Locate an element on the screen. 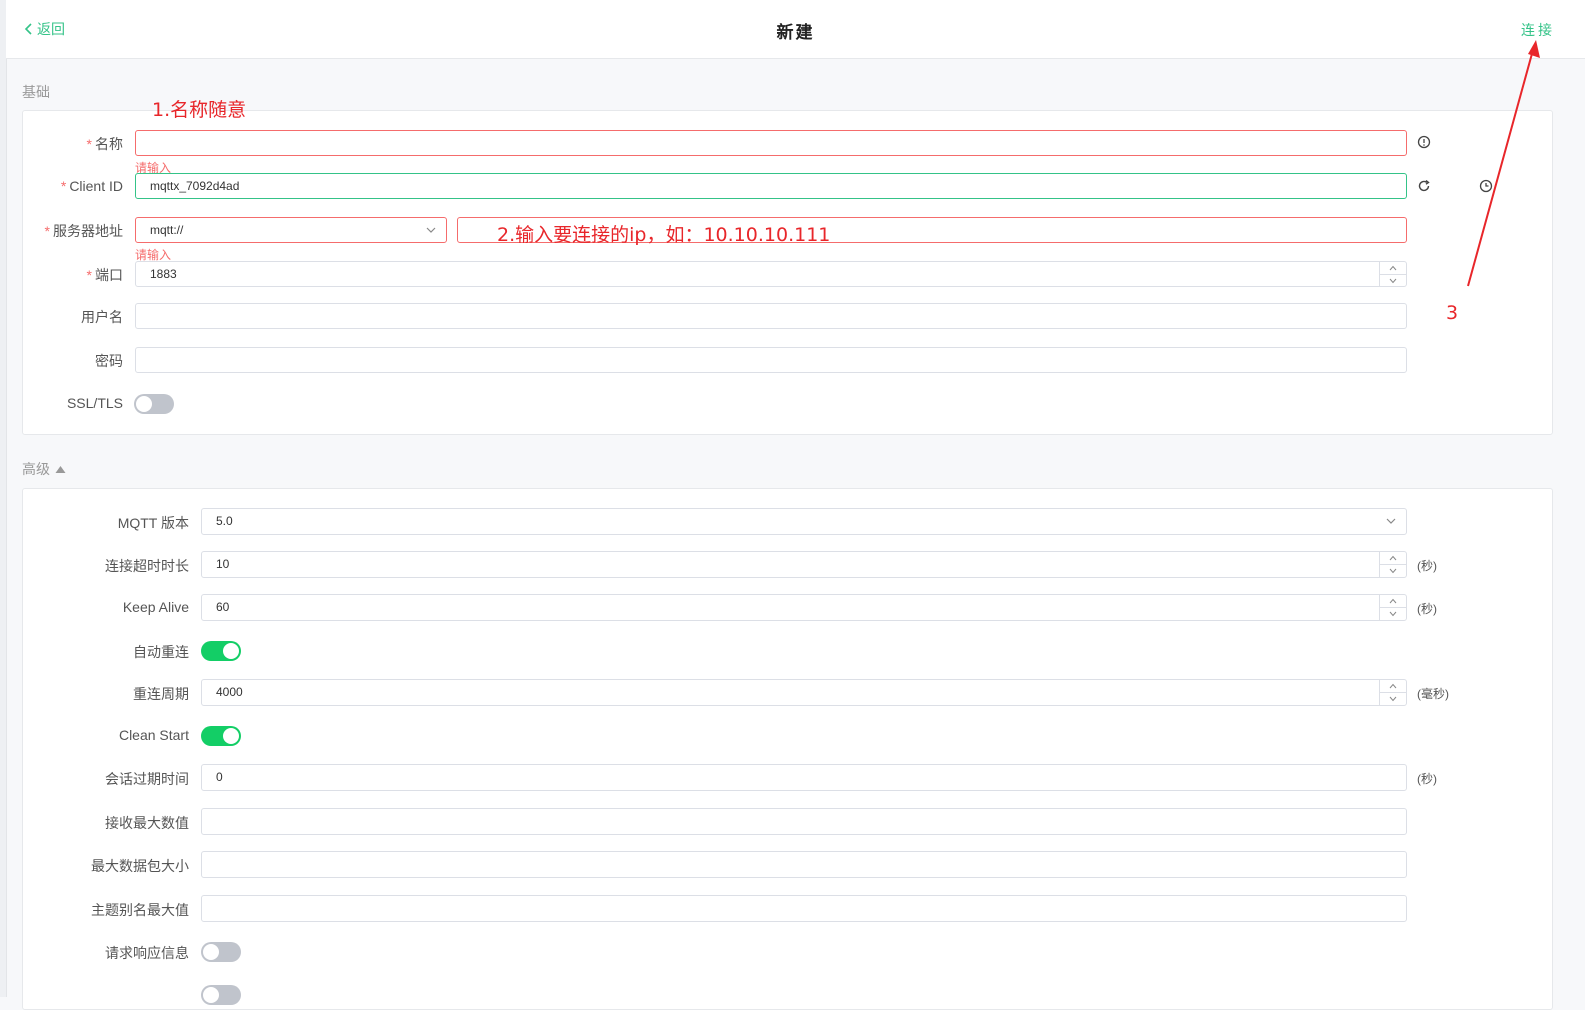 This screenshot has height=1010, width=1585. clean-start-label: Clean Start is located at coordinates (153, 735).